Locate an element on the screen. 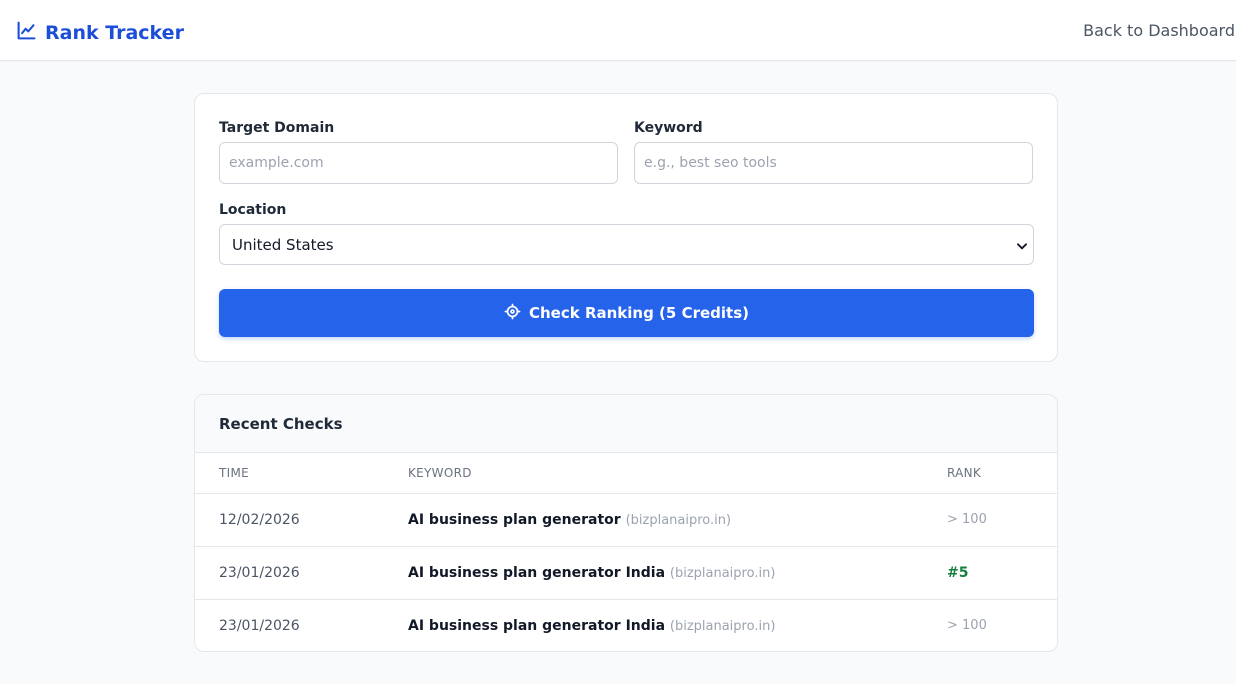  row-rank: #5 is located at coordinates (958, 573).